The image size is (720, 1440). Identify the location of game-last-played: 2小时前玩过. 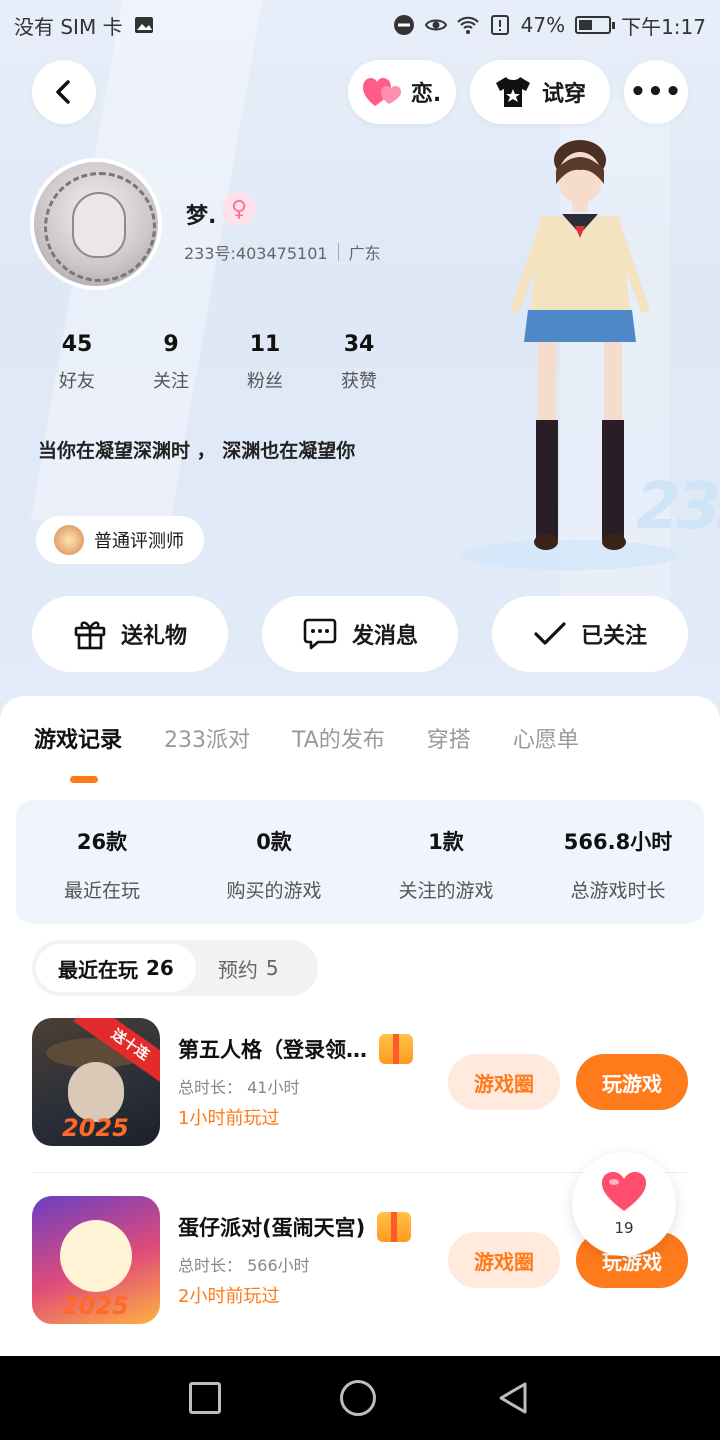
(229, 1296).